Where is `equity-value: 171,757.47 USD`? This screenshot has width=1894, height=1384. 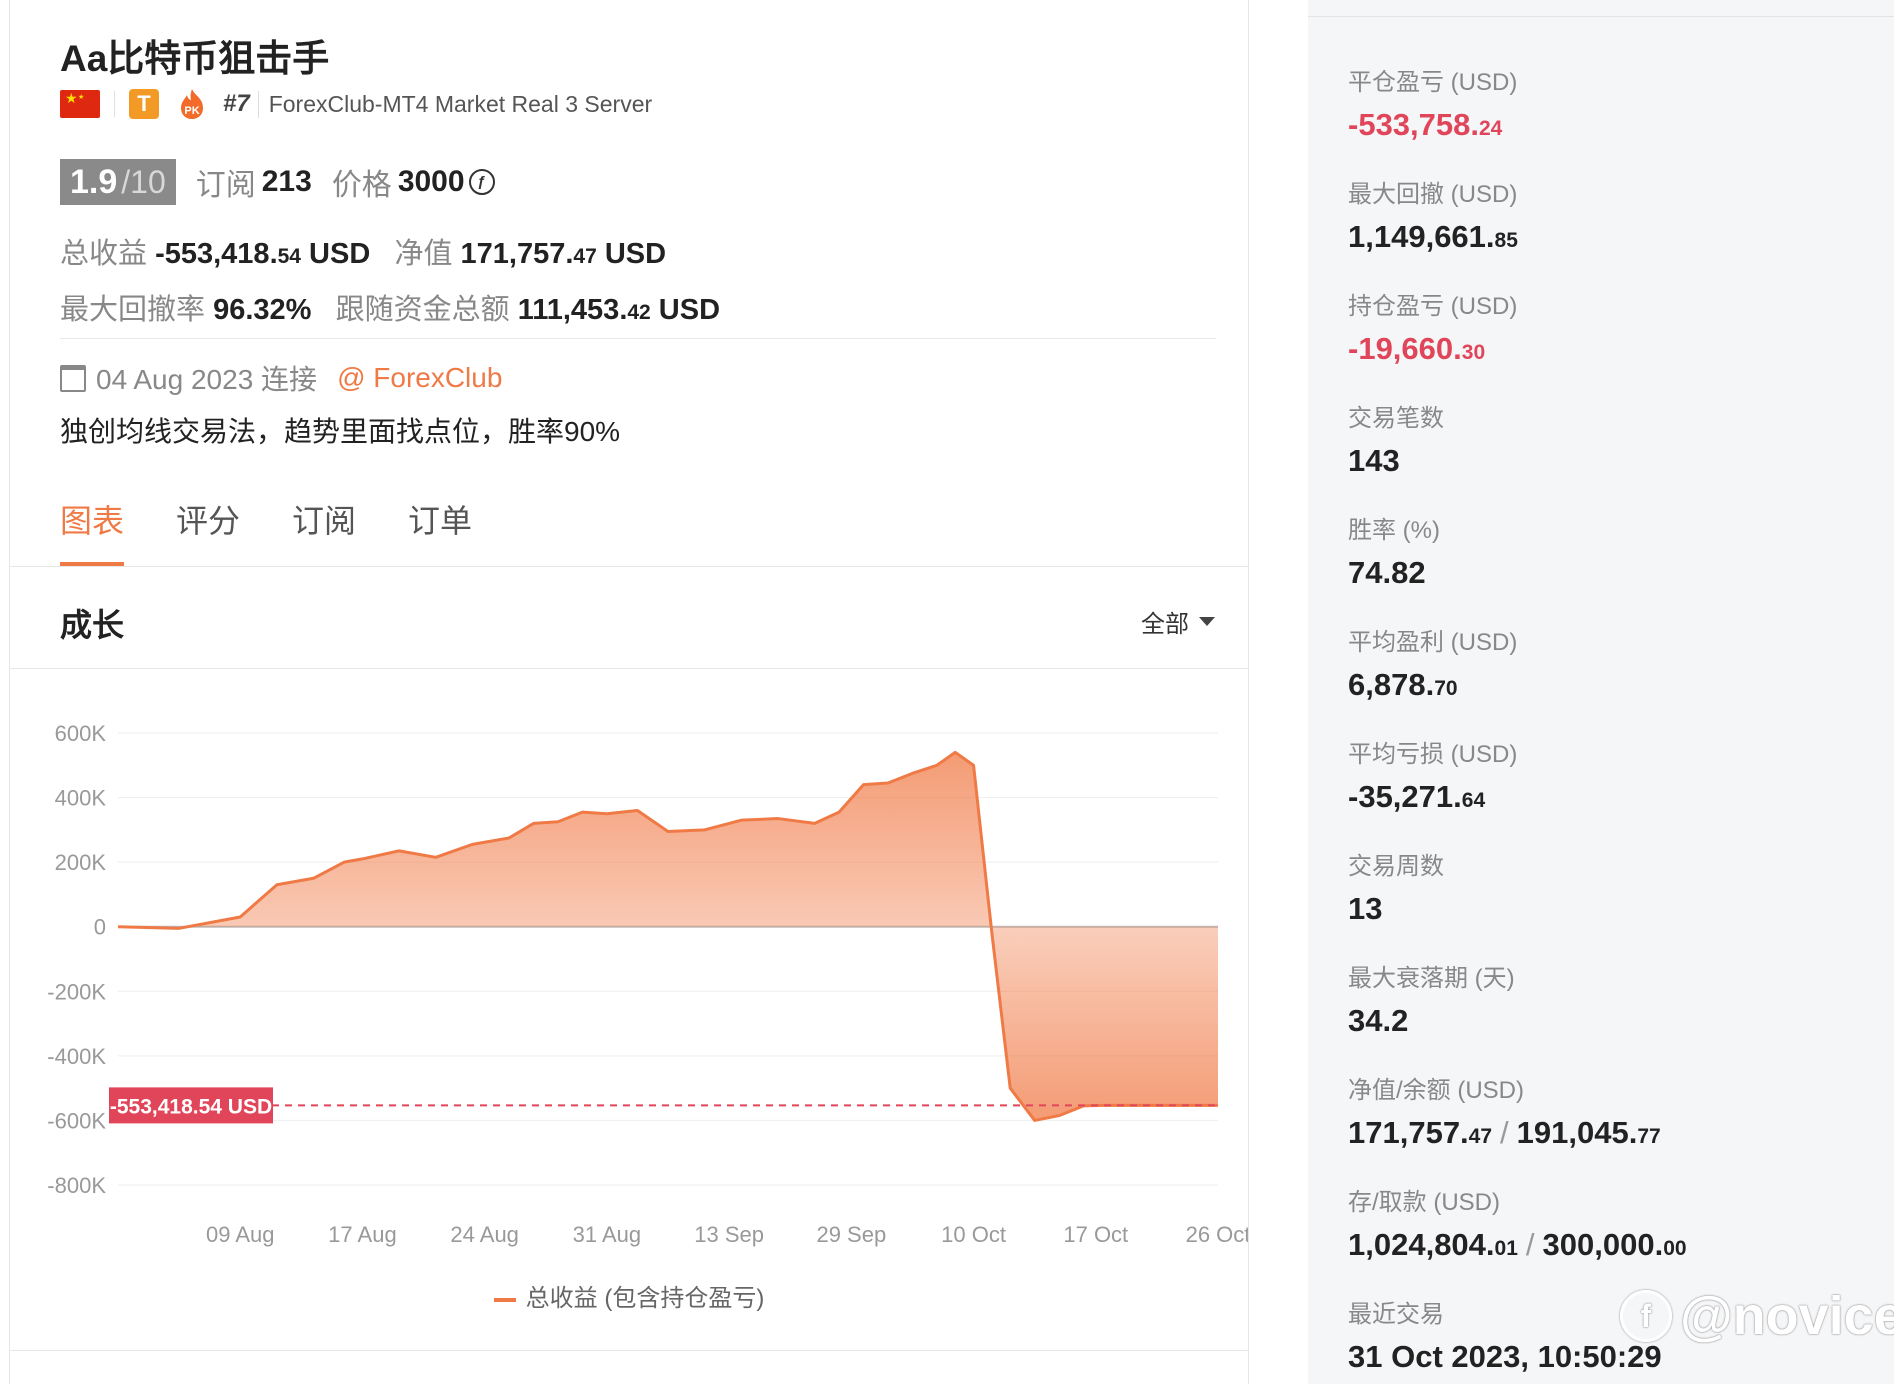
equity-value: 171,757.47 USD is located at coordinates (563, 254).